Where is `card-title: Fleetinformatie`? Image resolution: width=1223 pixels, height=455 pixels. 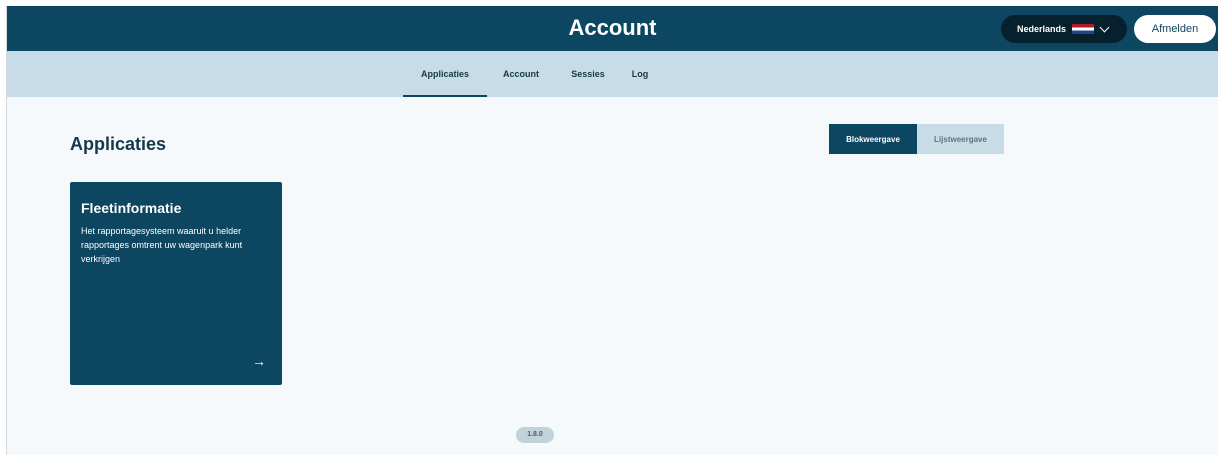
card-title: Fleetinformatie is located at coordinates (131, 208).